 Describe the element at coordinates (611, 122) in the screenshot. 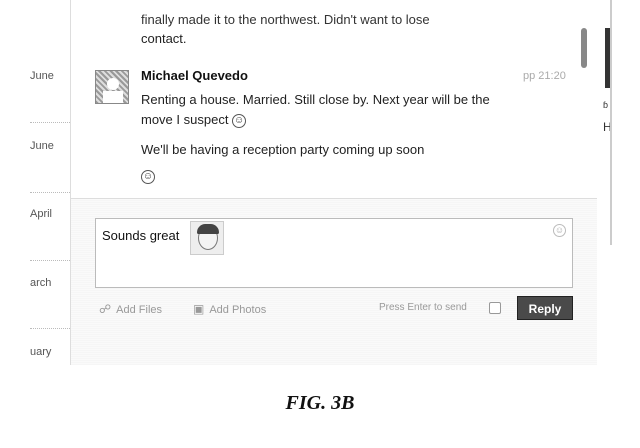

I see `right-divider` at that location.